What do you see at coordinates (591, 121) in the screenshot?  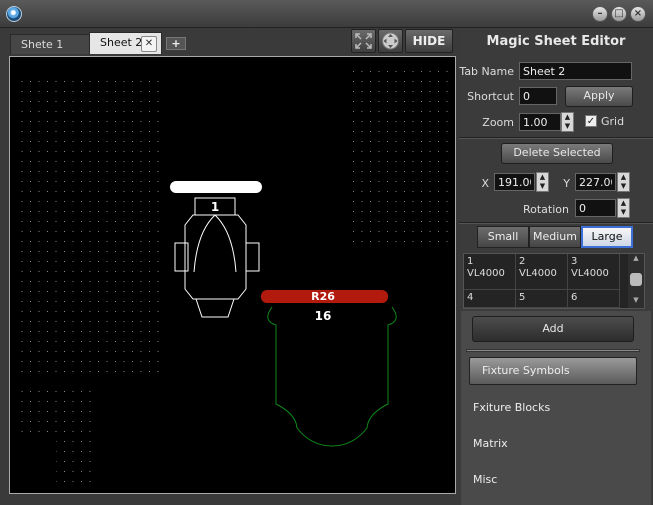 I see `grid-checkbox: ✓` at bounding box center [591, 121].